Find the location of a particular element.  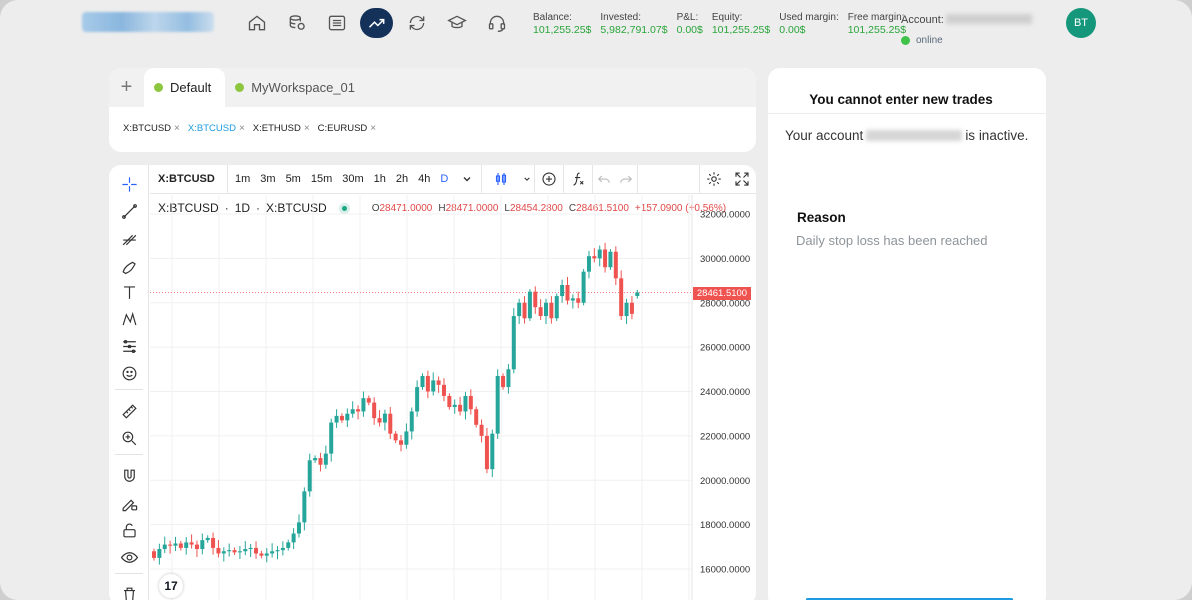

chart-type-dropdown is located at coordinates (527, 179).